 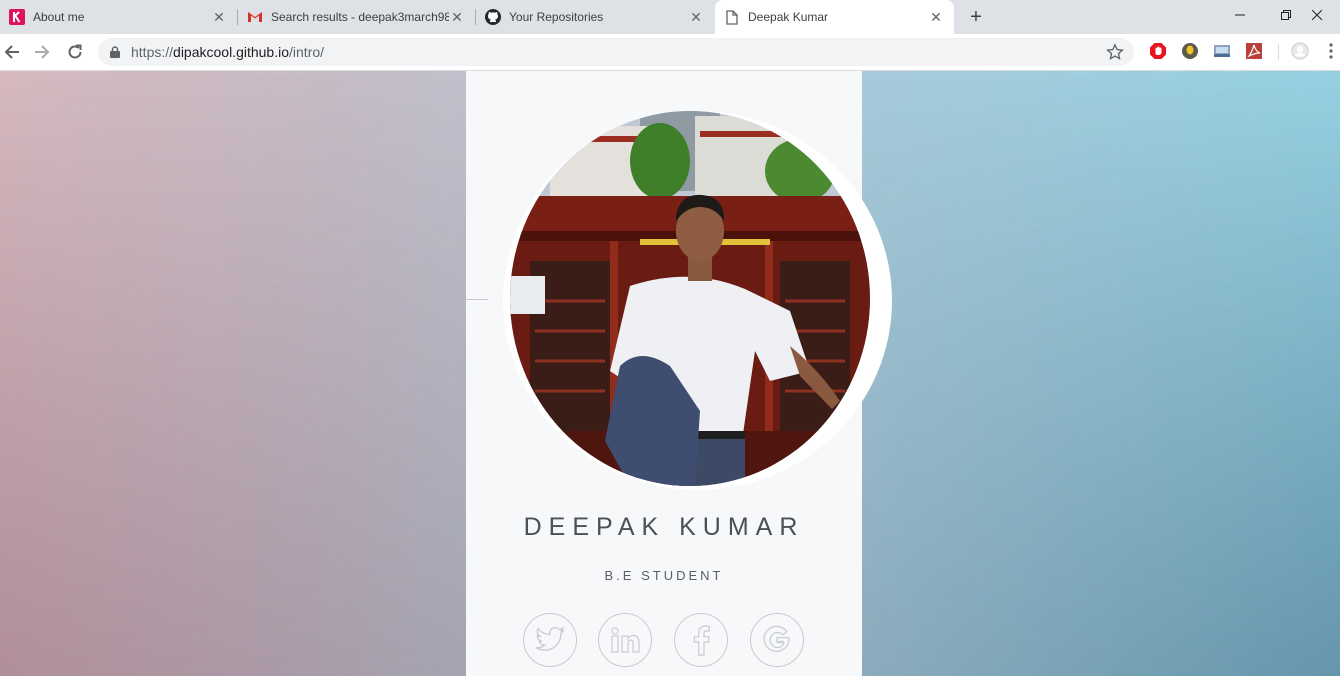 I want to click on adblock-extension-icon, so click(x=1158, y=51).